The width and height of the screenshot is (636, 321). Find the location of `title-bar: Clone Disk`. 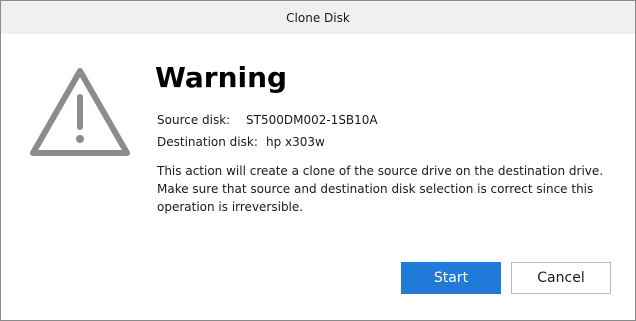

title-bar: Clone Disk is located at coordinates (318, 17).